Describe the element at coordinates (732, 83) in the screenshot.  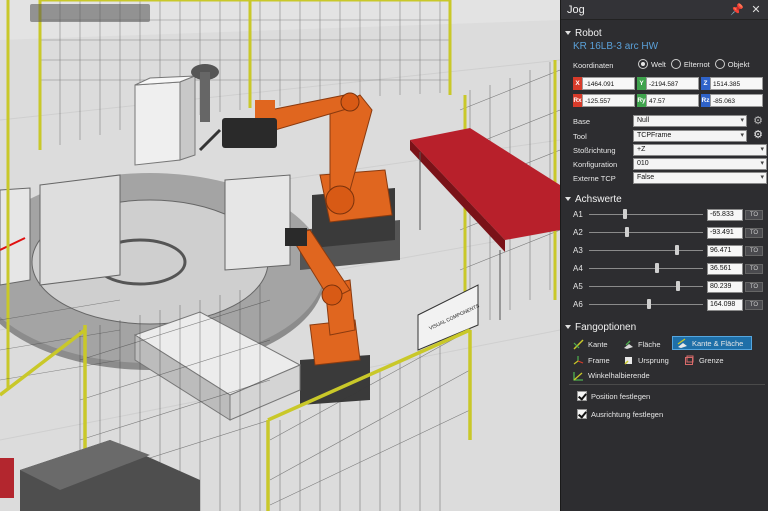
I see `coord-z-field: Z 1514.385` at that location.